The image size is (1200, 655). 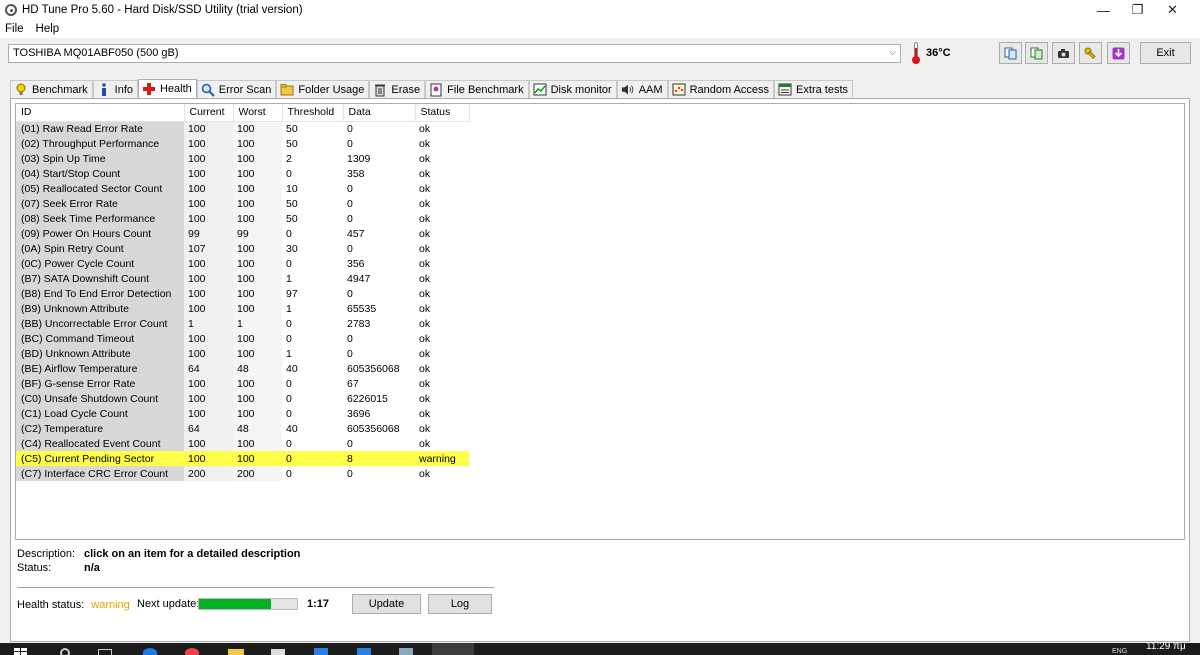 What do you see at coordinates (359, 158) in the screenshot?
I see `raw-data: 1309` at bounding box center [359, 158].